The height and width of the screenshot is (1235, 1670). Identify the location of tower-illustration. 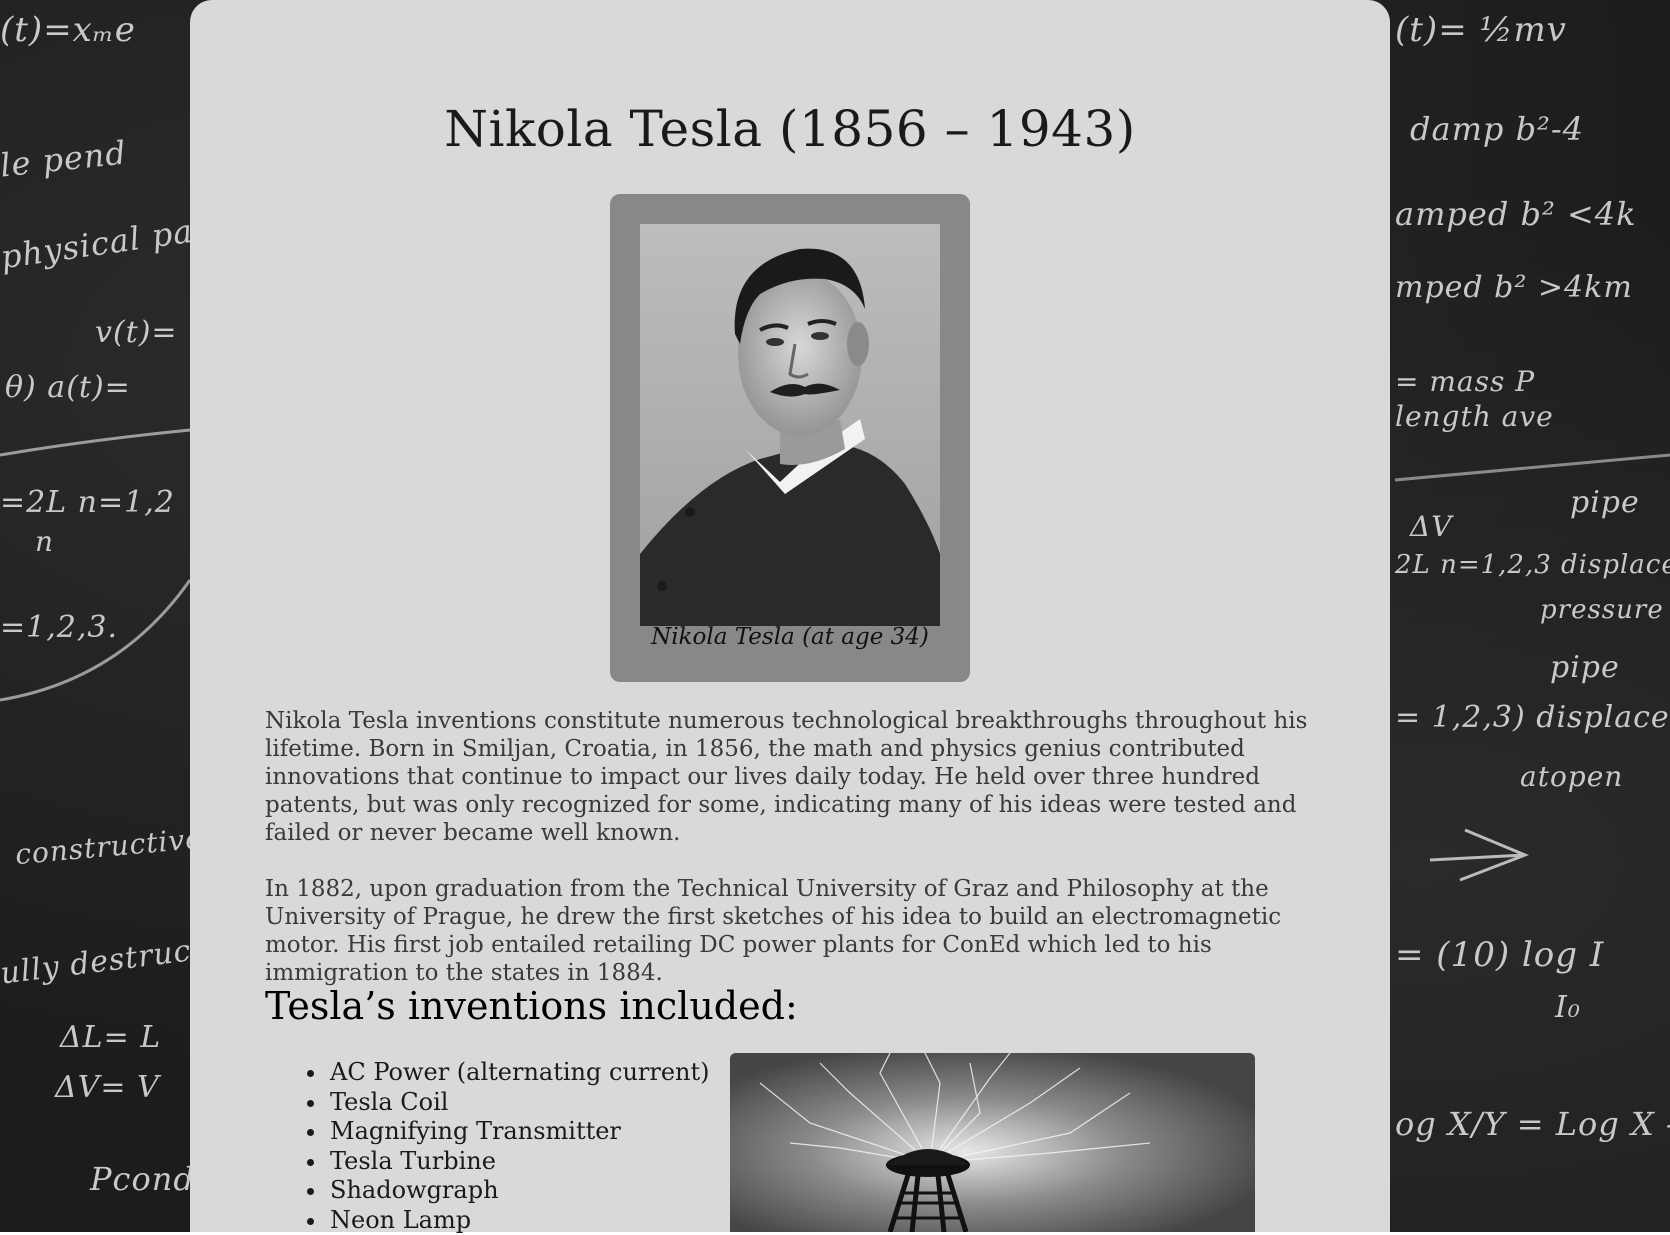
(992, 1142).